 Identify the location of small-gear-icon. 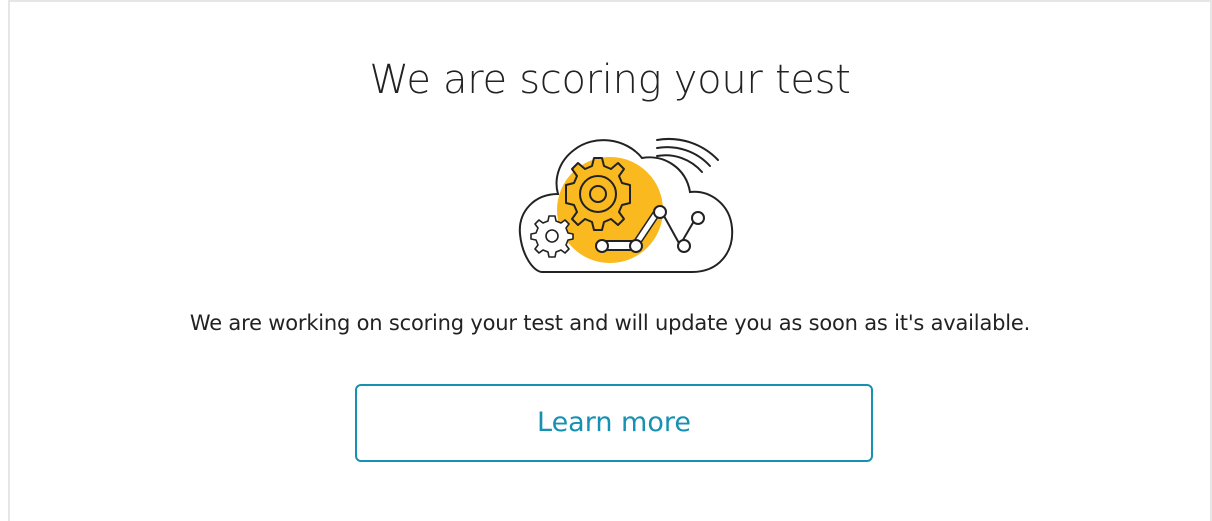
(552, 236).